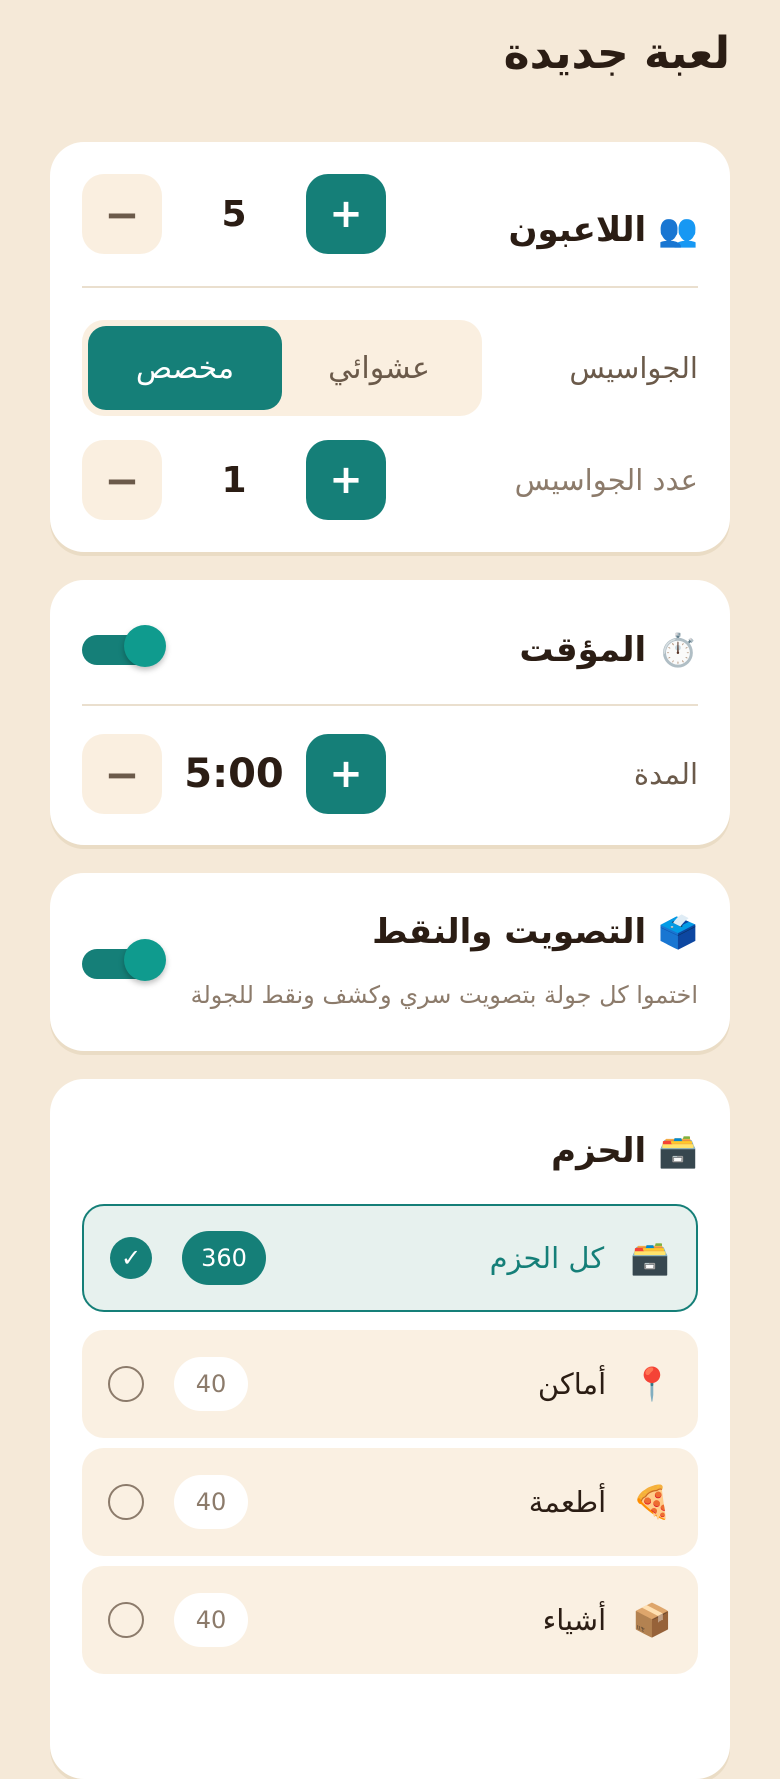  I want to click on spy-count-stepper: + 1 −, so click(234, 480).